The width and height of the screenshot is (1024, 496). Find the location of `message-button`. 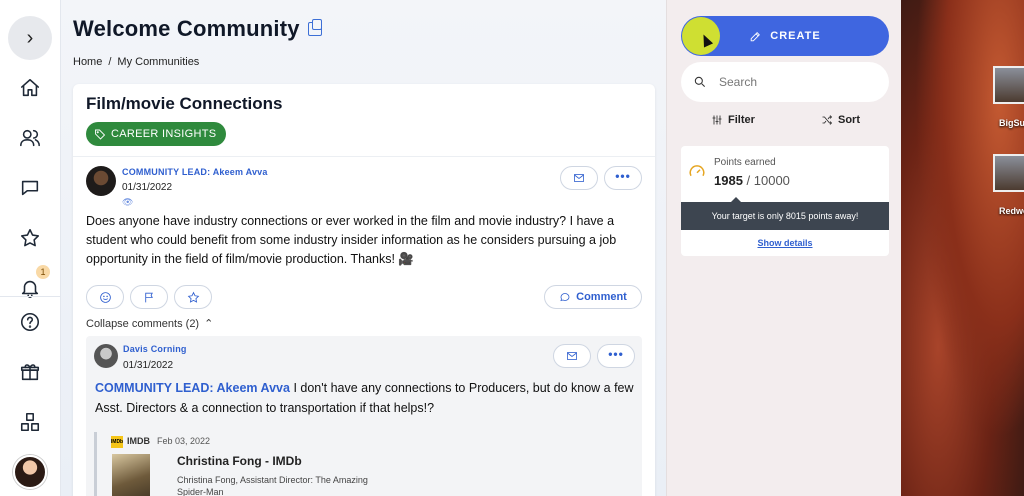

message-button is located at coordinates (579, 178).